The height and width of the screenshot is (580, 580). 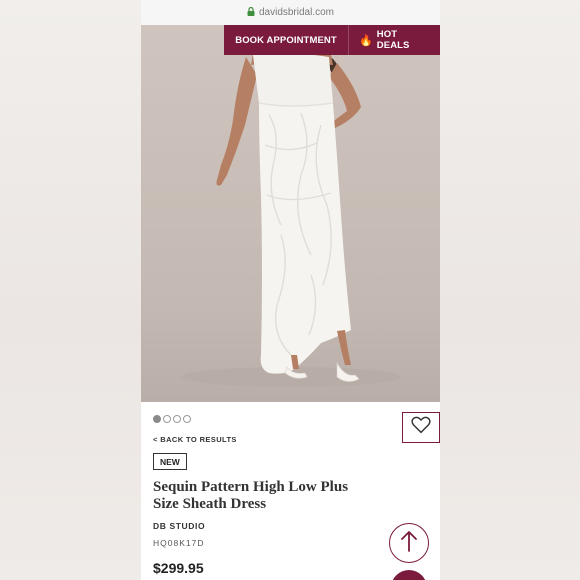 What do you see at coordinates (172, 419) in the screenshot?
I see `image-pagination` at bounding box center [172, 419].